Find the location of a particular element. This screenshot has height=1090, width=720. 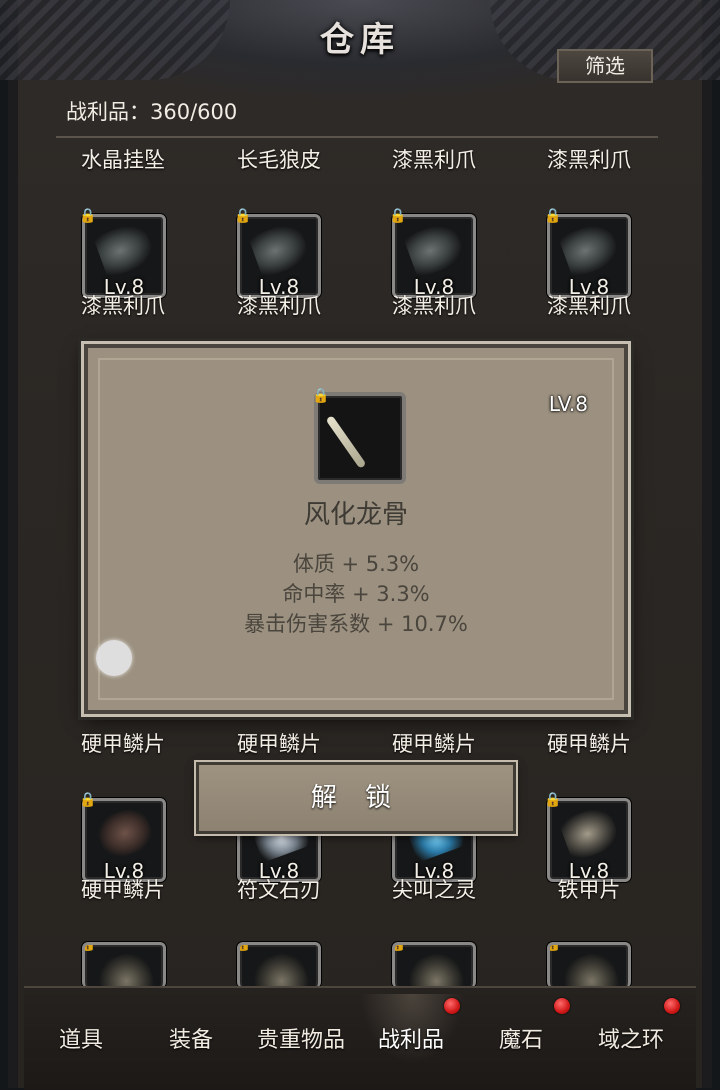

tab-domain-rings: 域之环 is located at coordinates (631, 1038).